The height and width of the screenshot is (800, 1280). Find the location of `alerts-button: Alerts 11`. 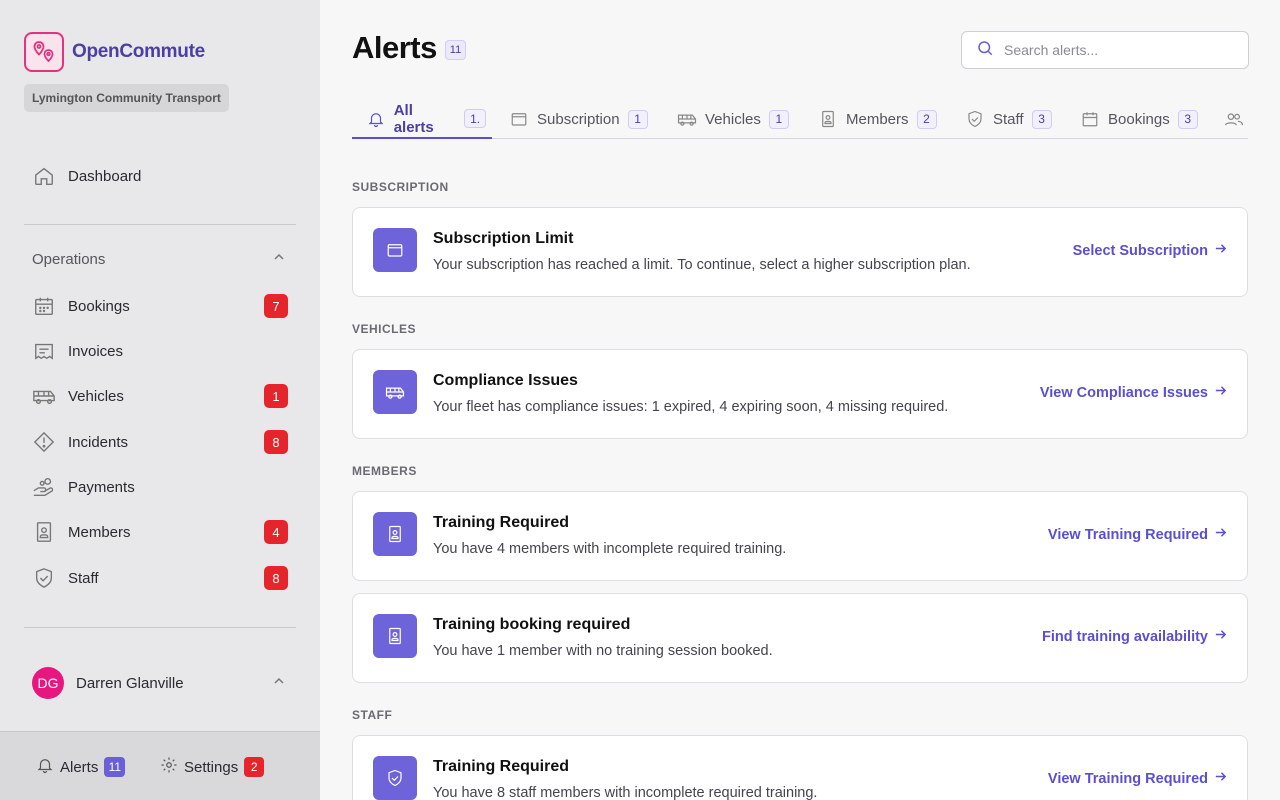

alerts-button: Alerts 11 is located at coordinates (81, 767).